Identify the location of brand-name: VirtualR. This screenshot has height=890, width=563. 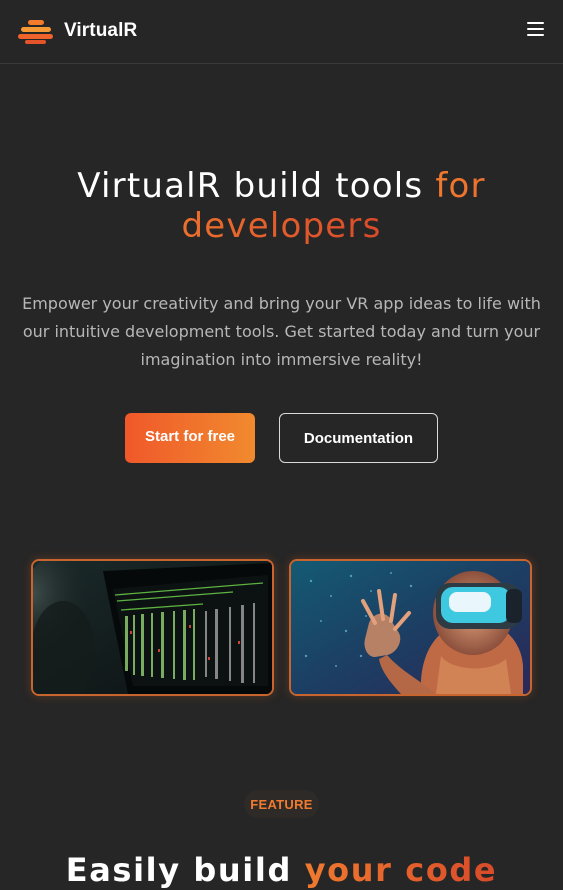
(101, 30).